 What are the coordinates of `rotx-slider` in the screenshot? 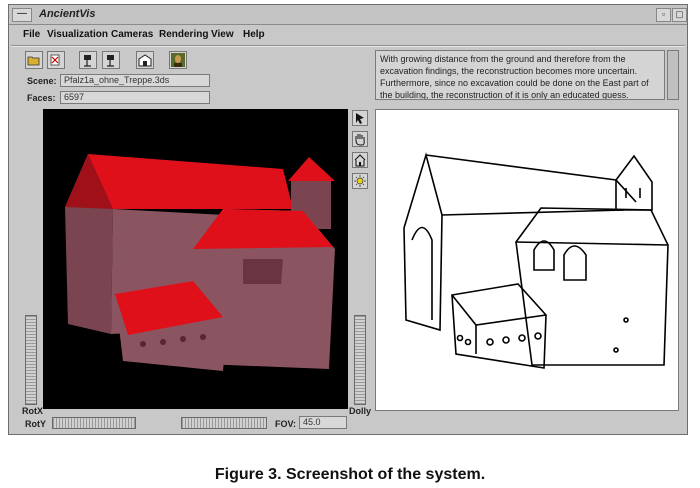 It's located at (31, 360).